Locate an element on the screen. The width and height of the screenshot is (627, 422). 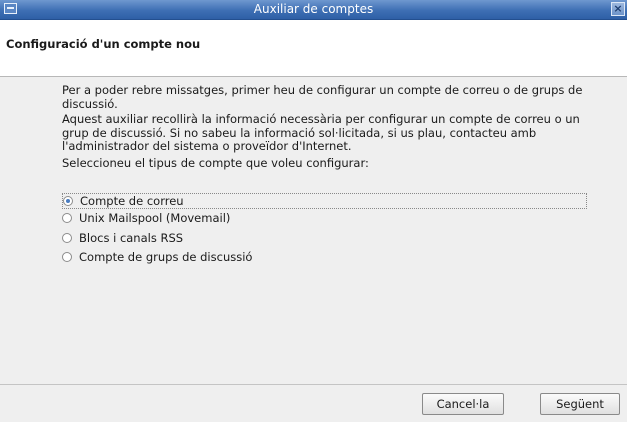
option-label: Compte de correu is located at coordinates (132, 201).